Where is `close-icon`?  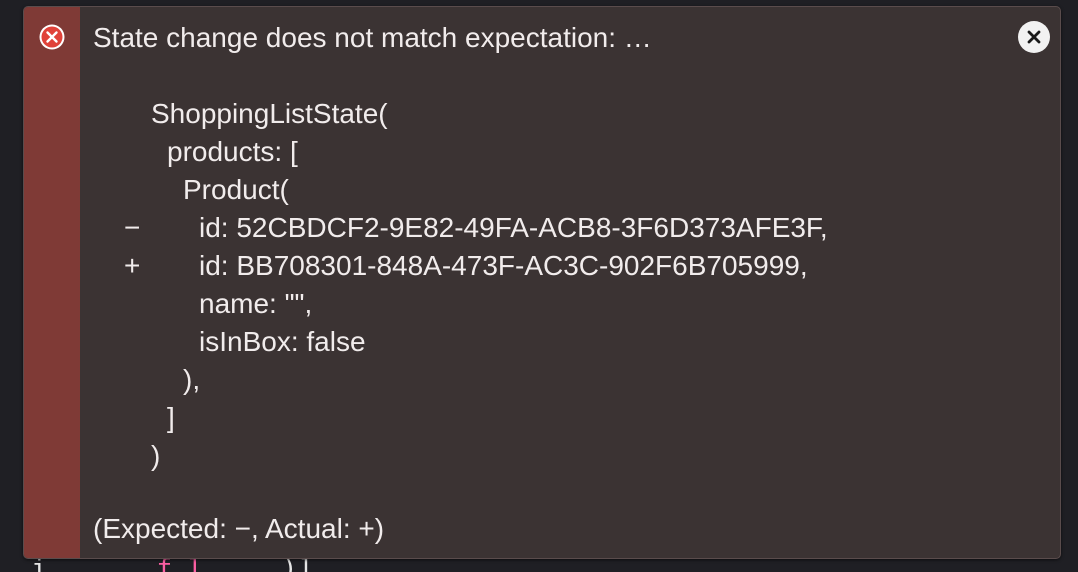 close-icon is located at coordinates (1034, 37).